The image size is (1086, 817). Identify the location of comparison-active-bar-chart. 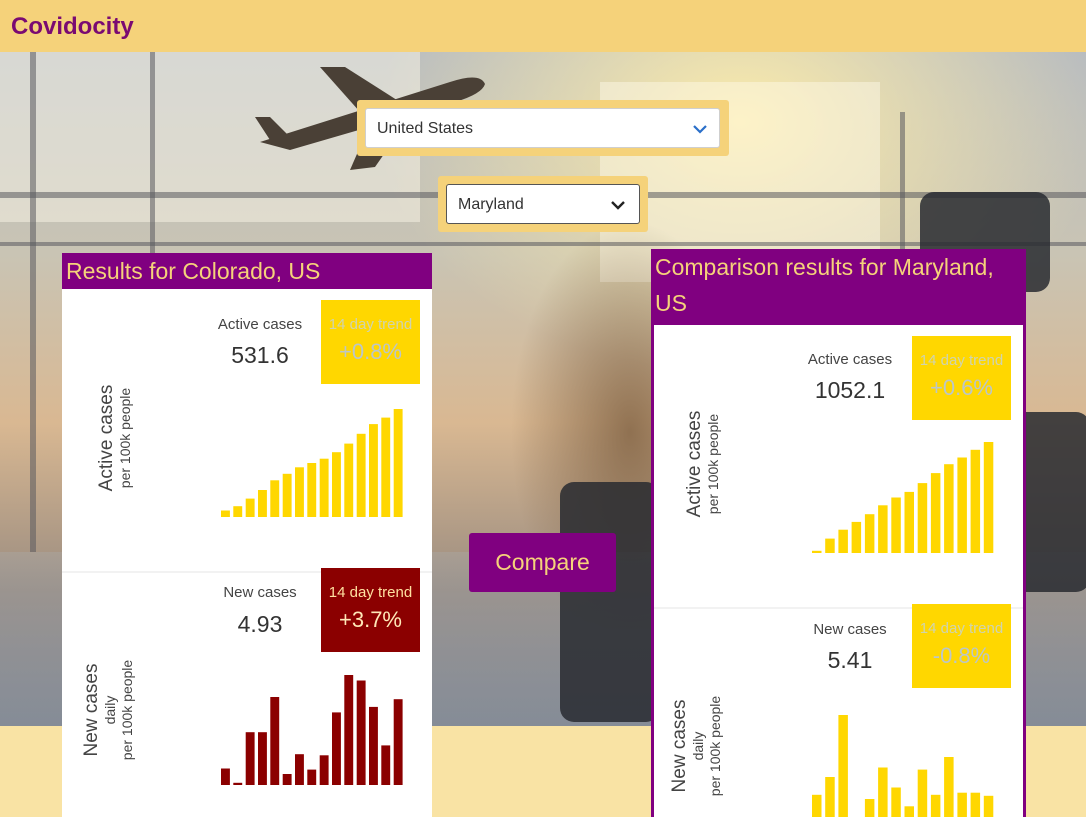
(903, 497).